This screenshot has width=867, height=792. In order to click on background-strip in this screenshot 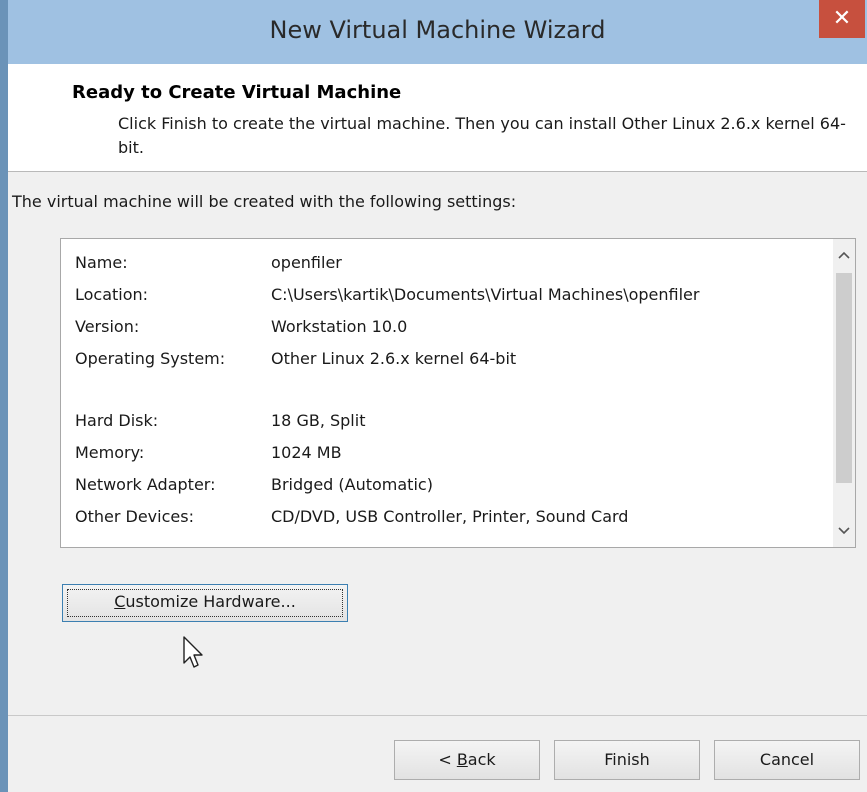, I will do `click(4, 396)`.